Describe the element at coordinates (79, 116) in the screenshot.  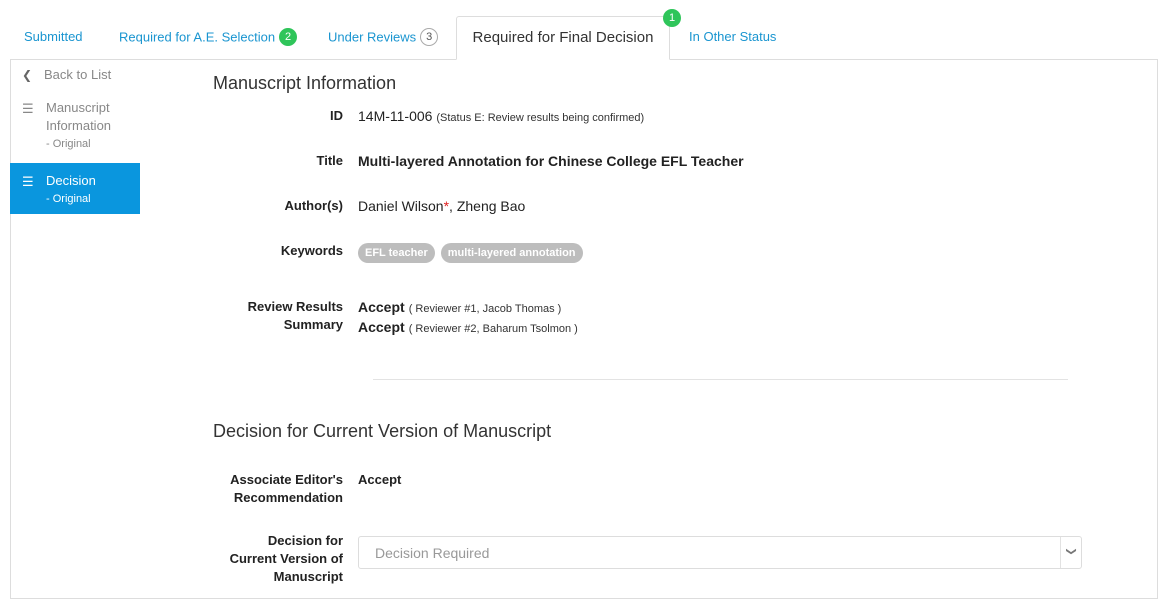
I see `sidebar-item-label: Manuscript Information` at that location.